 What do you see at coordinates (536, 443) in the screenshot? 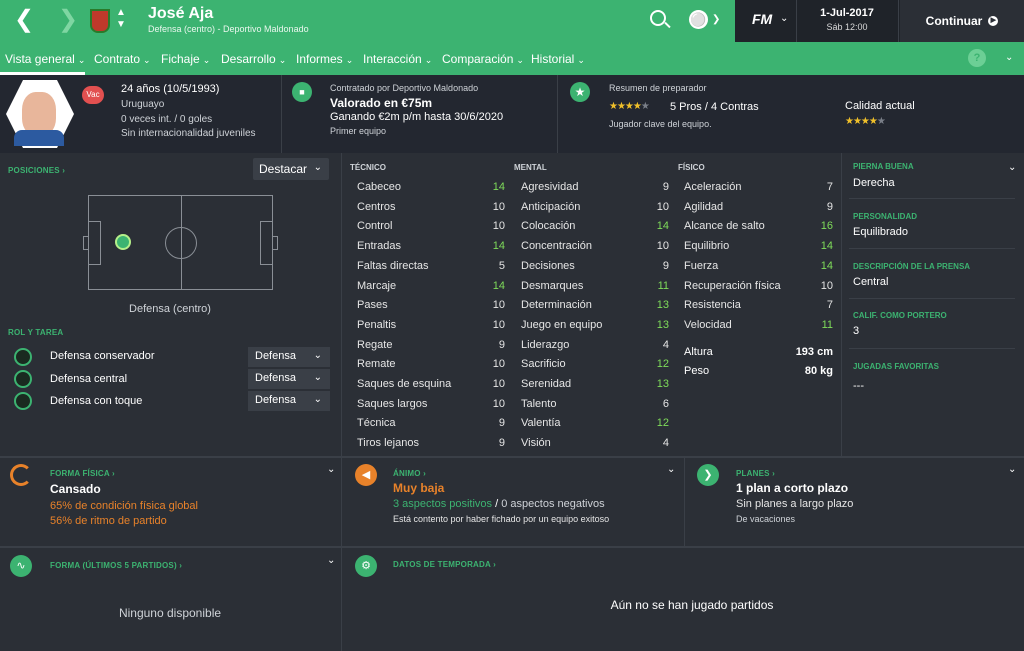
I see `attribute-name: Visión` at bounding box center [536, 443].